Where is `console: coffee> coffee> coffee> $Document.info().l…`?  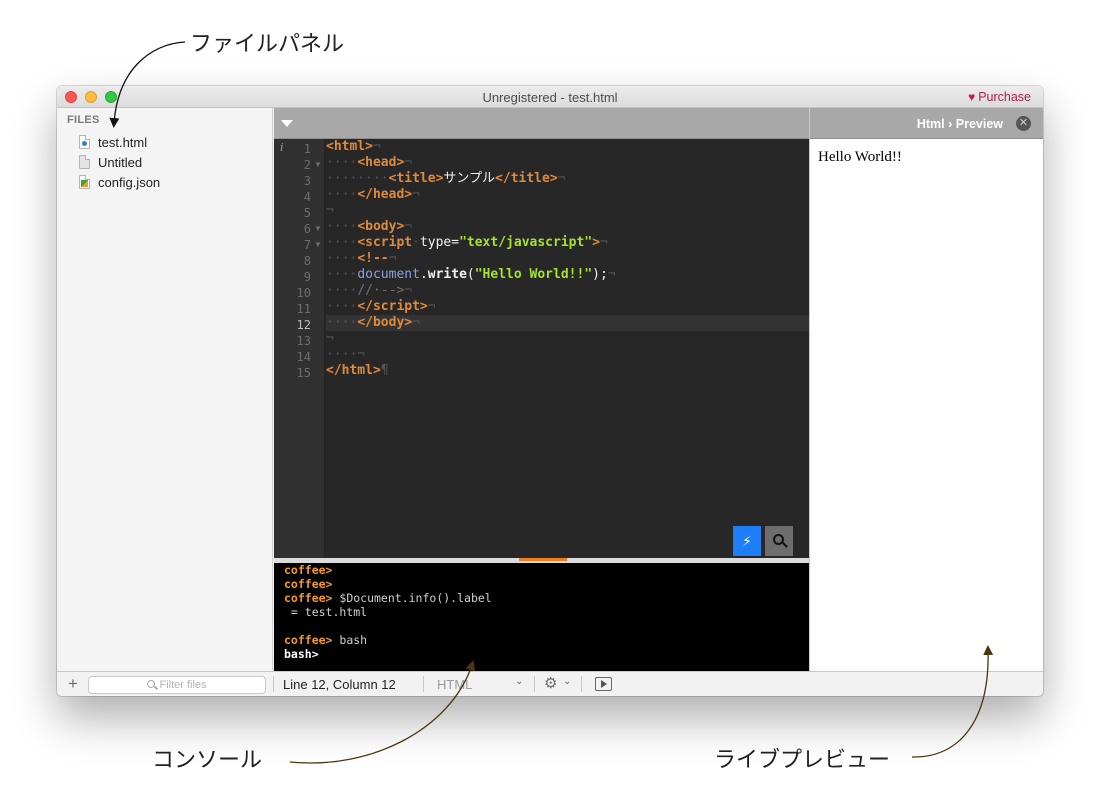
console: coffee> coffee> coffee> $Document.info().l… is located at coordinates (541, 617).